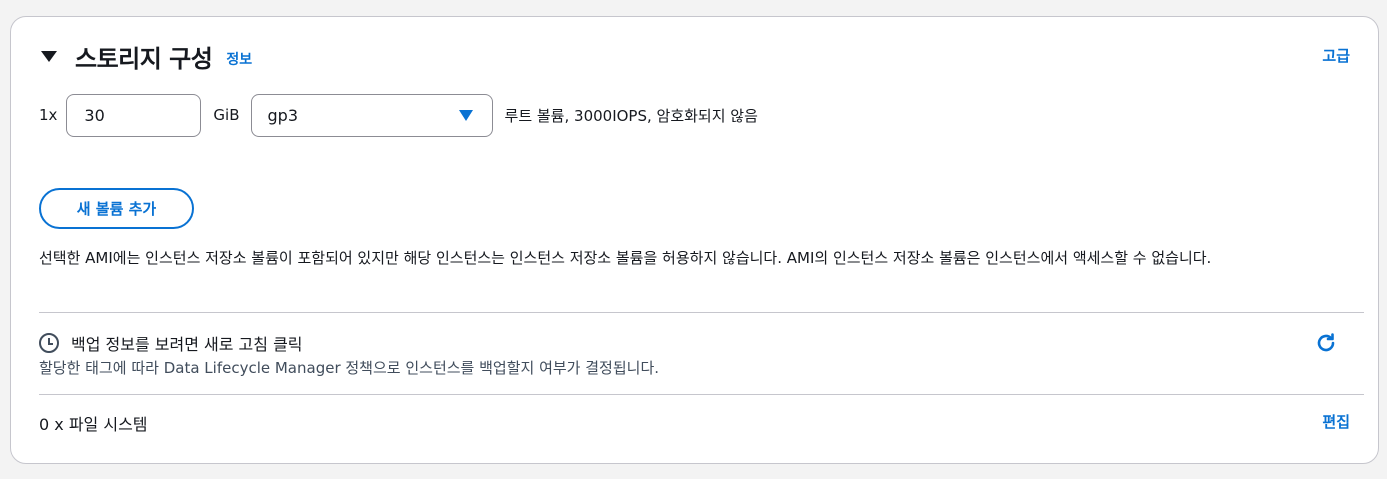  Describe the element at coordinates (1336, 421) in the screenshot. I see `edit-file-systems-link: 편집` at that location.